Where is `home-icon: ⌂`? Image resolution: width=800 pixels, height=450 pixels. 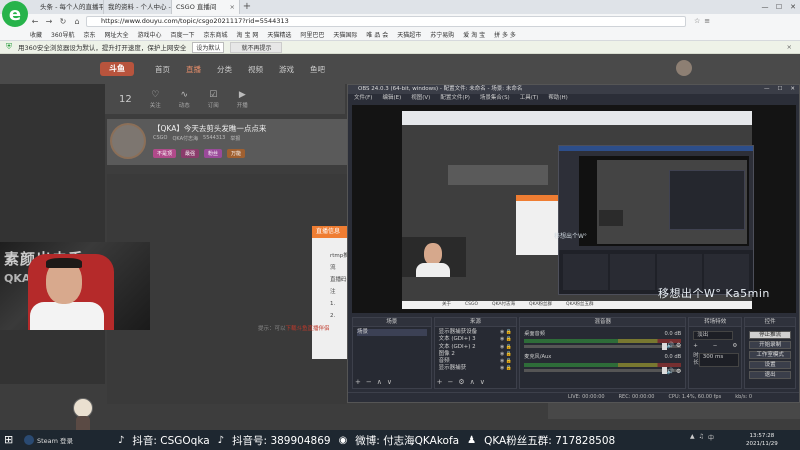 home-icon: ⌂ is located at coordinates (77, 21).